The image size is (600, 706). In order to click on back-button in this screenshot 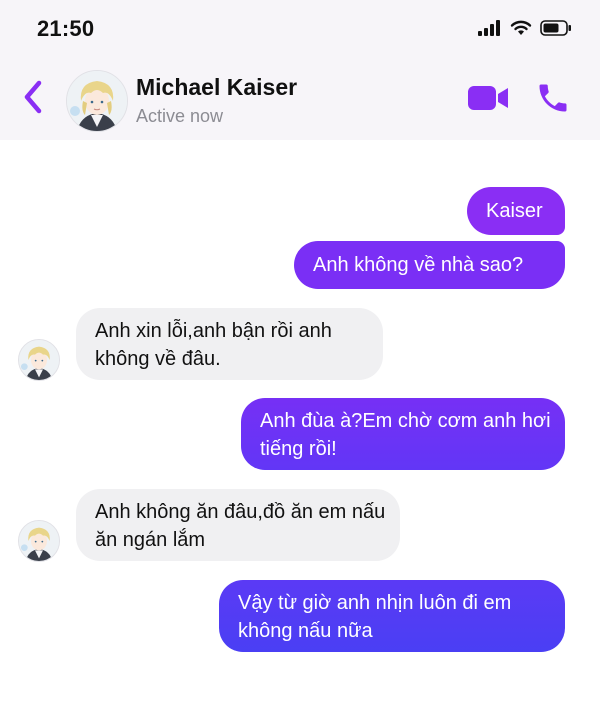, I will do `click(33, 99)`.